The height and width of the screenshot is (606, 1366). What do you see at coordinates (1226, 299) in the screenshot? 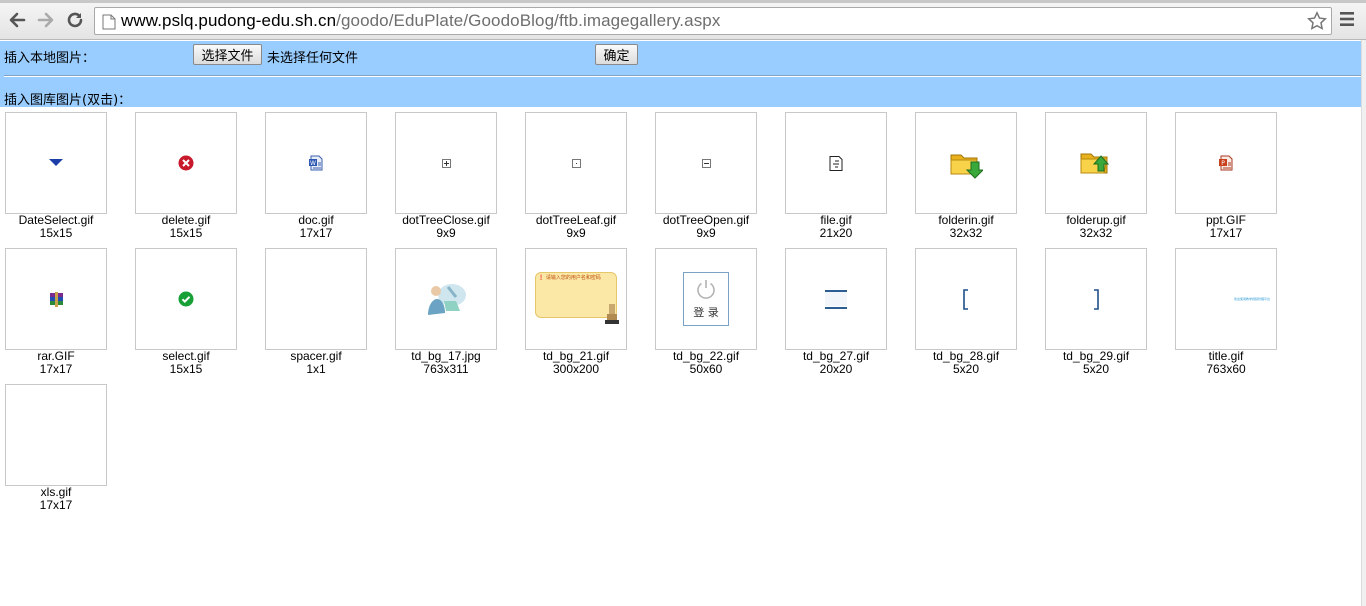
I see `gallery-thumbnail: 欢迎使用教学视频管理平台` at bounding box center [1226, 299].